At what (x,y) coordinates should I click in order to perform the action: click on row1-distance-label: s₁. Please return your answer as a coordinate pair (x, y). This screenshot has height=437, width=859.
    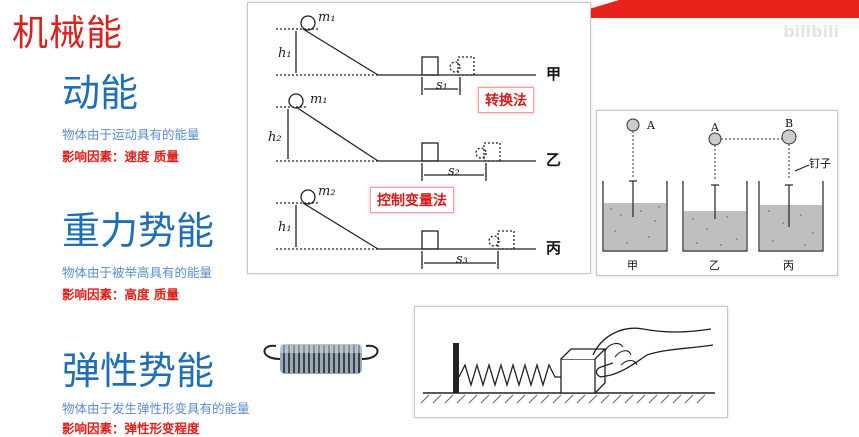
    Looking at the image, I should click on (442, 85).